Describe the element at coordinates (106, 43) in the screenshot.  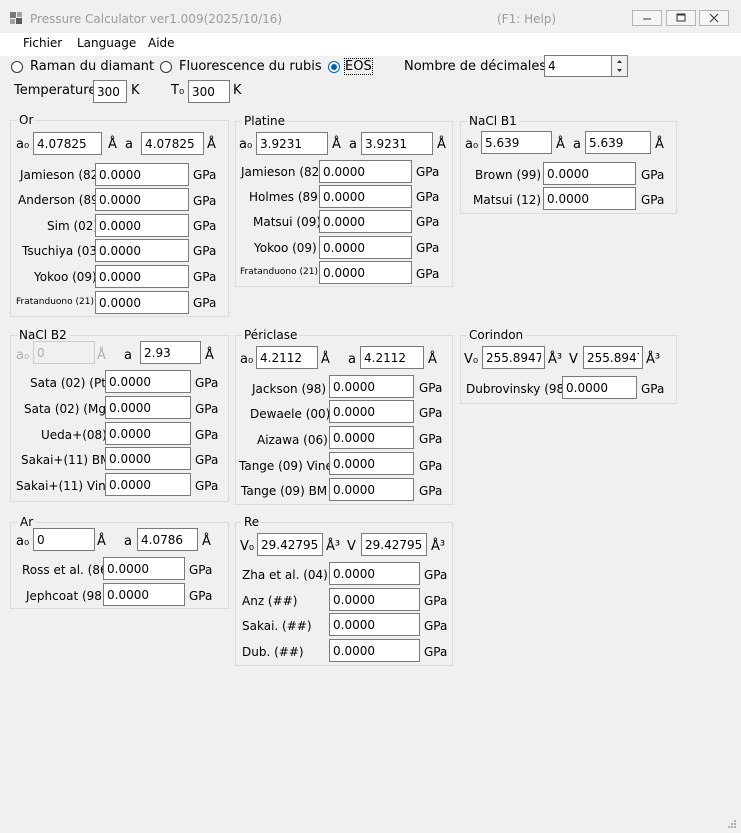
I see `menu-language: Language` at that location.